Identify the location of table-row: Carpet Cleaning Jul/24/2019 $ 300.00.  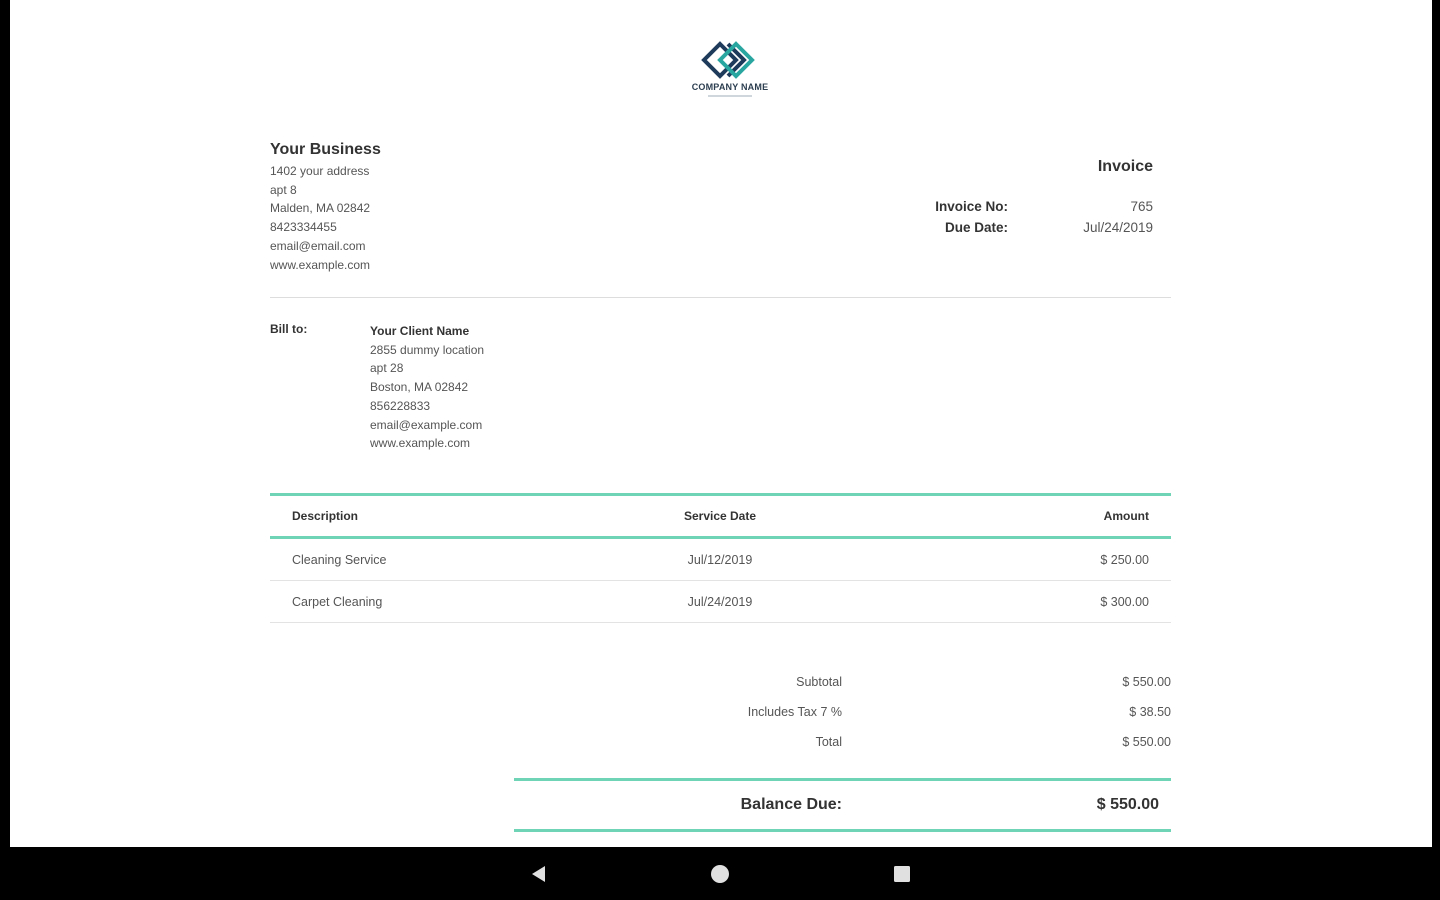
(720, 602).